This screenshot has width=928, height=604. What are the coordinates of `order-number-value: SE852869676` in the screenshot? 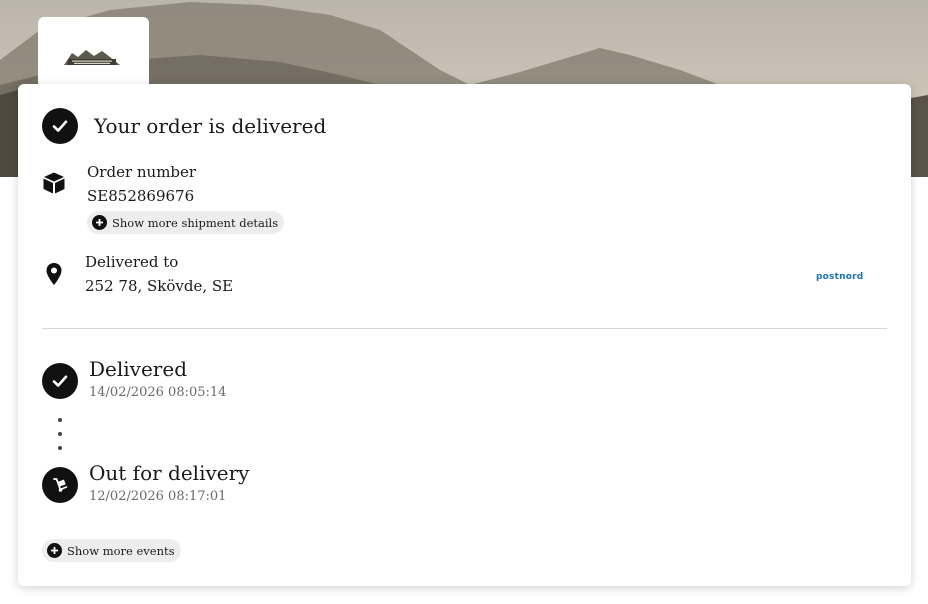 It's located at (141, 196).